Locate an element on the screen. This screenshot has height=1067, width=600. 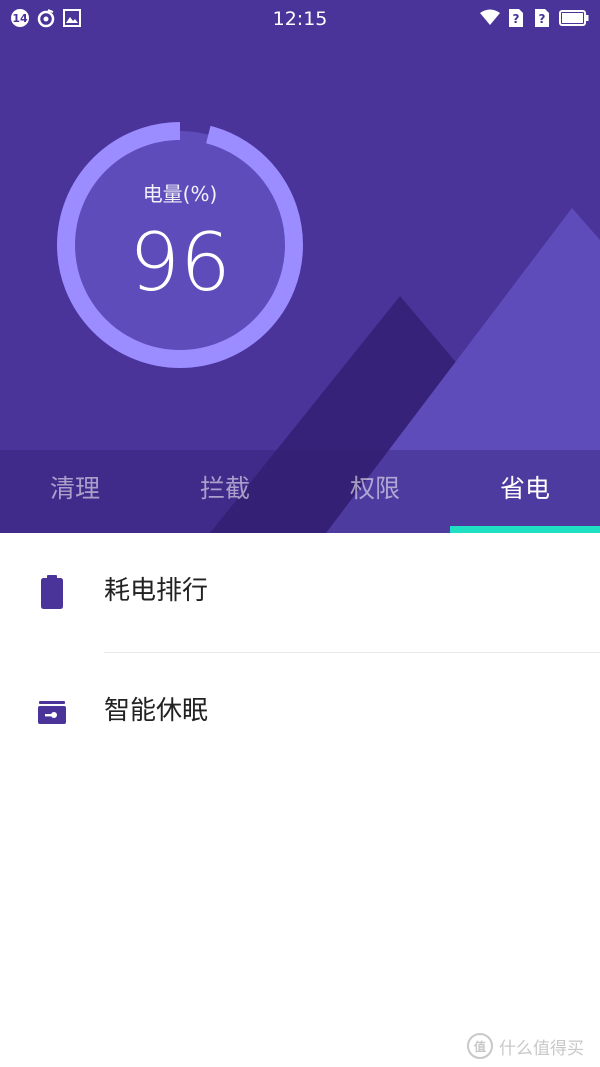
wifi-icon is located at coordinates (490, 18).